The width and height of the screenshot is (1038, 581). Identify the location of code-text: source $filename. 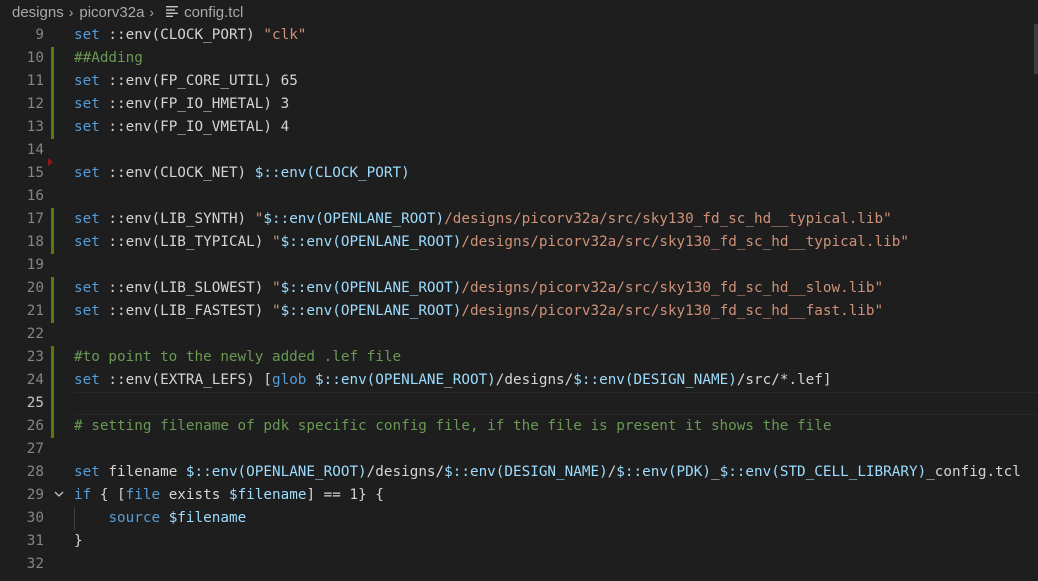
(177, 518).